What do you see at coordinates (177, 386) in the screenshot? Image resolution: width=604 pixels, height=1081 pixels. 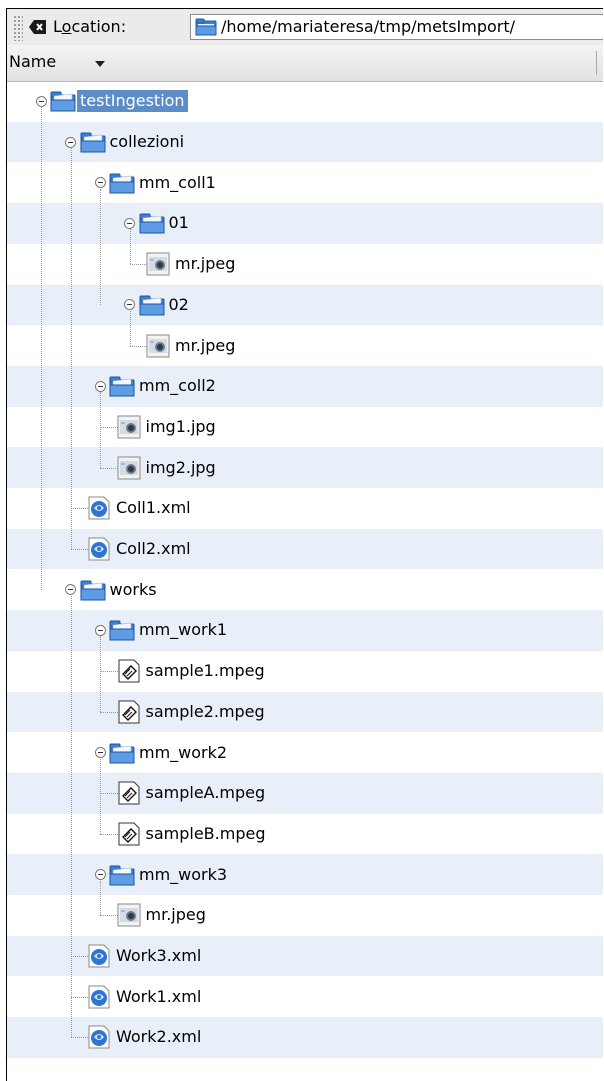 I see `tree-item-label: mm_coll2` at bounding box center [177, 386].